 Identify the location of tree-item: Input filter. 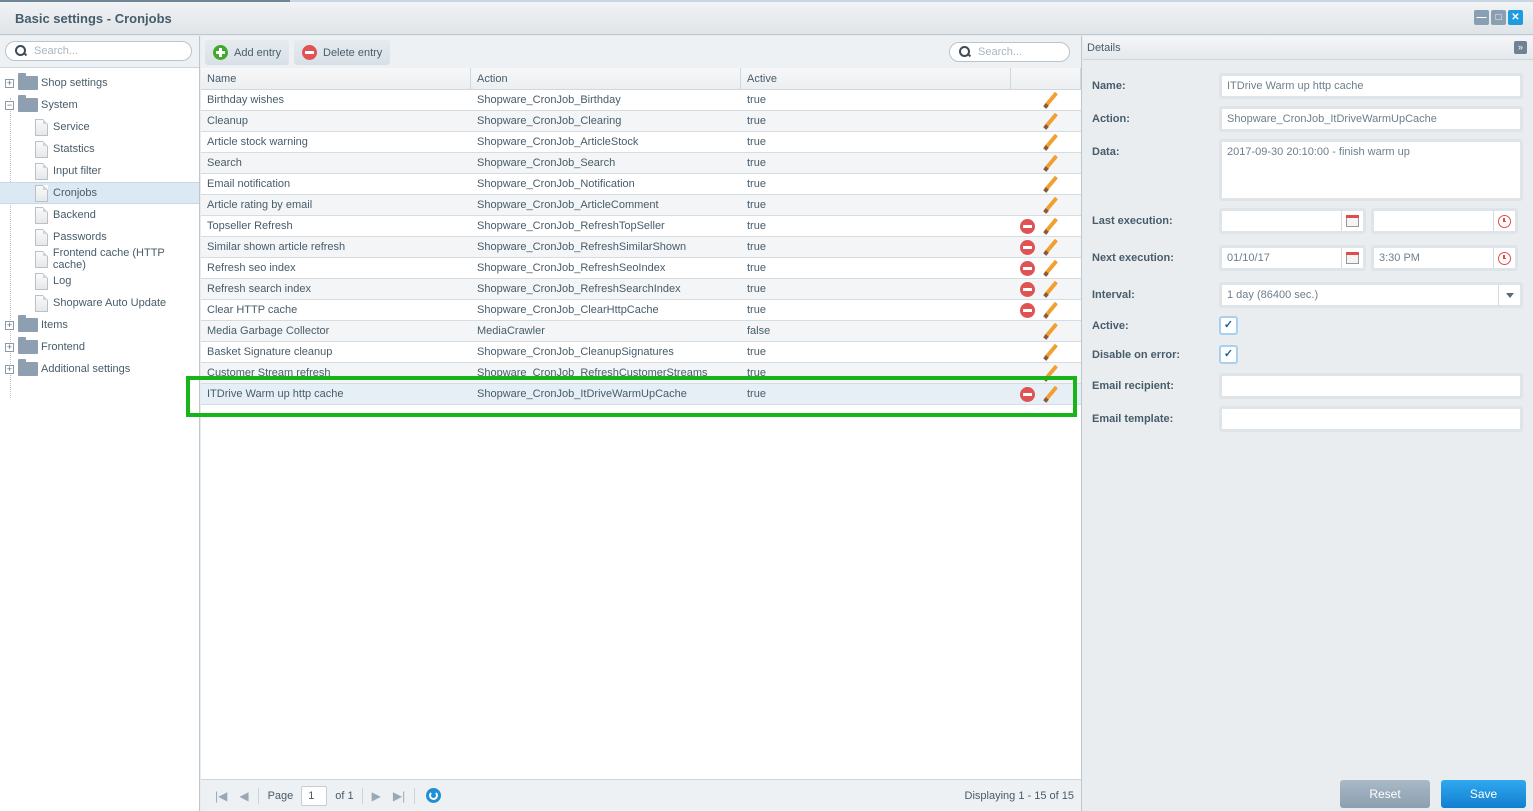
(99, 171).